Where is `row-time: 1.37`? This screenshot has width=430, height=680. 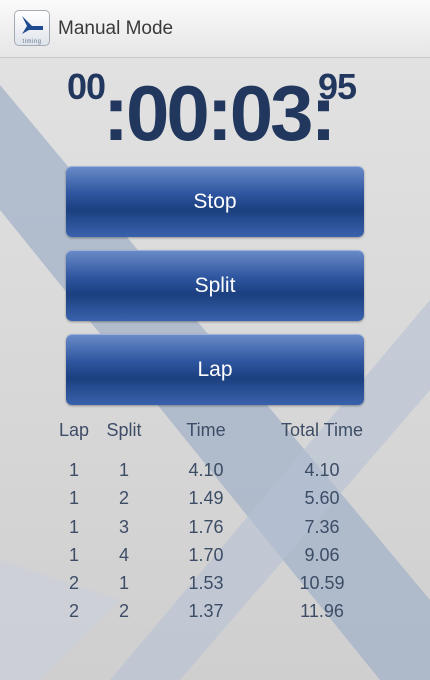 row-time: 1.37 is located at coordinates (206, 611).